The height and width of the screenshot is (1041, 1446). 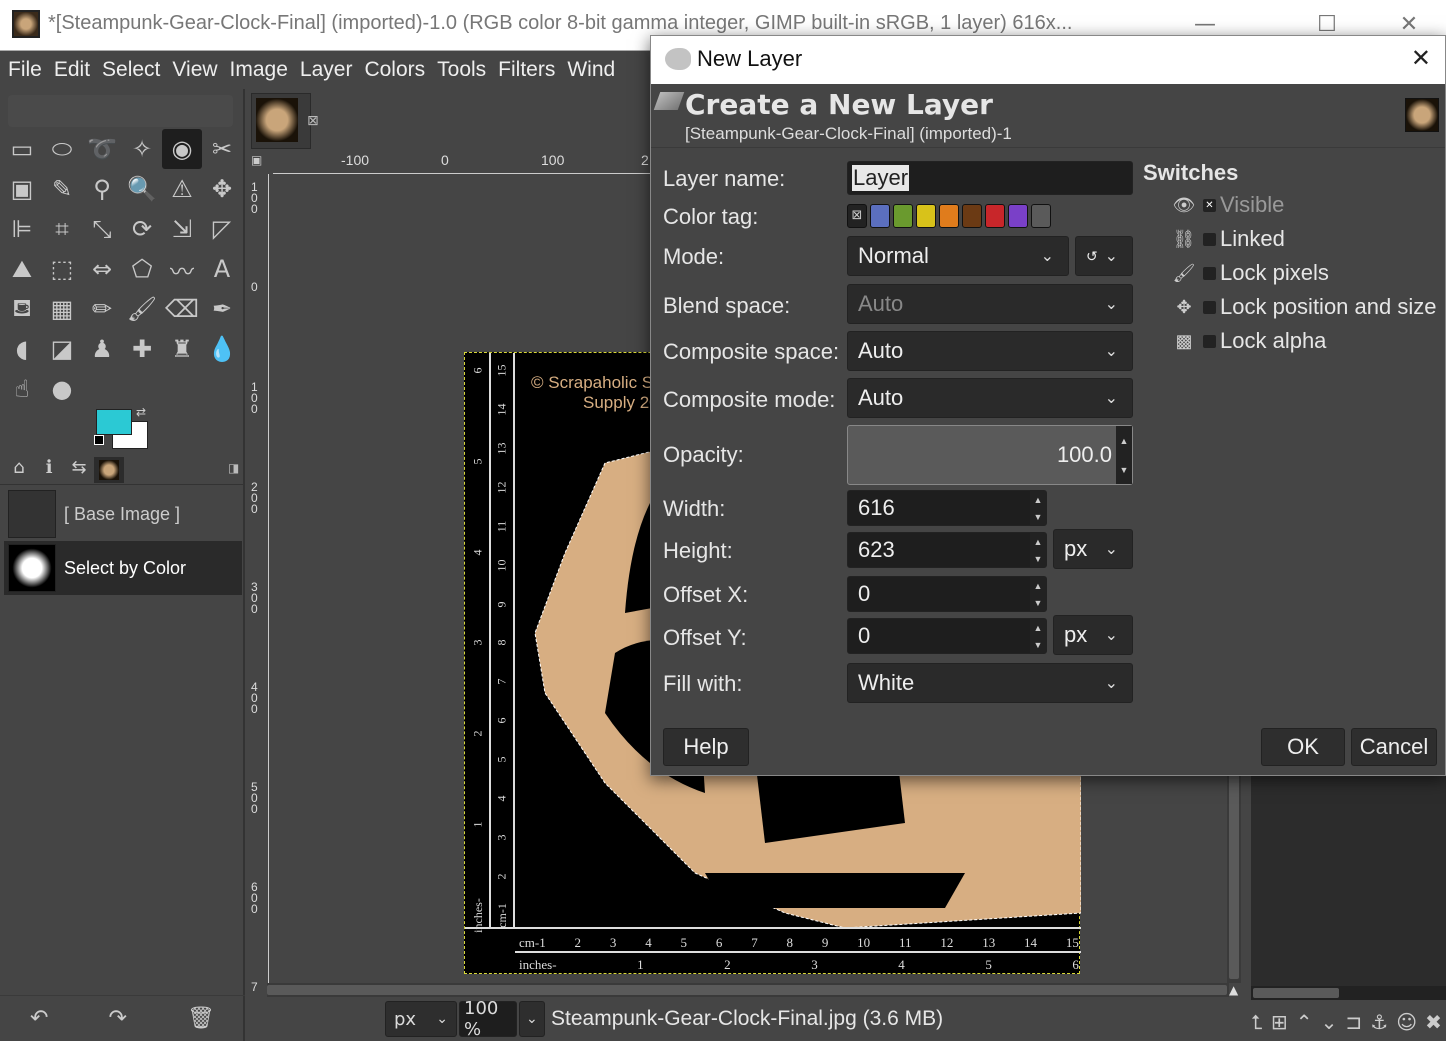 I want to click on tool-ellipse-select: ⬭, so click(x=62, y=149).